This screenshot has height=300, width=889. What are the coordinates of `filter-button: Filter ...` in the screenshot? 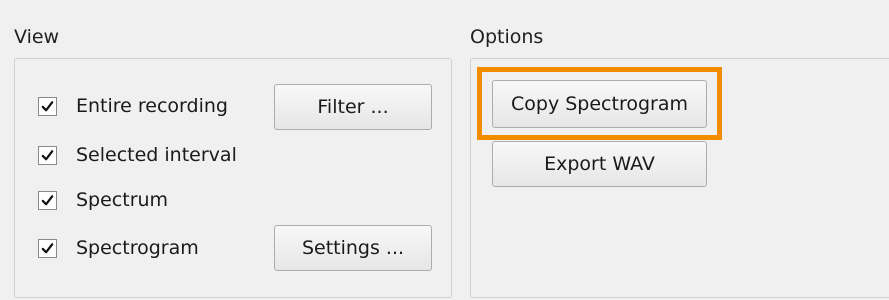 It's located at (353, 107).